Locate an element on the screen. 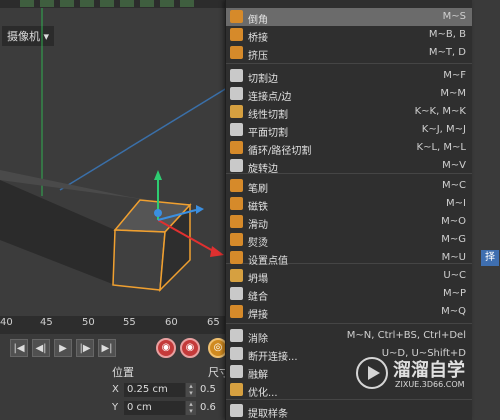  menu-item-label: 融解 is located at coordinates (258, 375).